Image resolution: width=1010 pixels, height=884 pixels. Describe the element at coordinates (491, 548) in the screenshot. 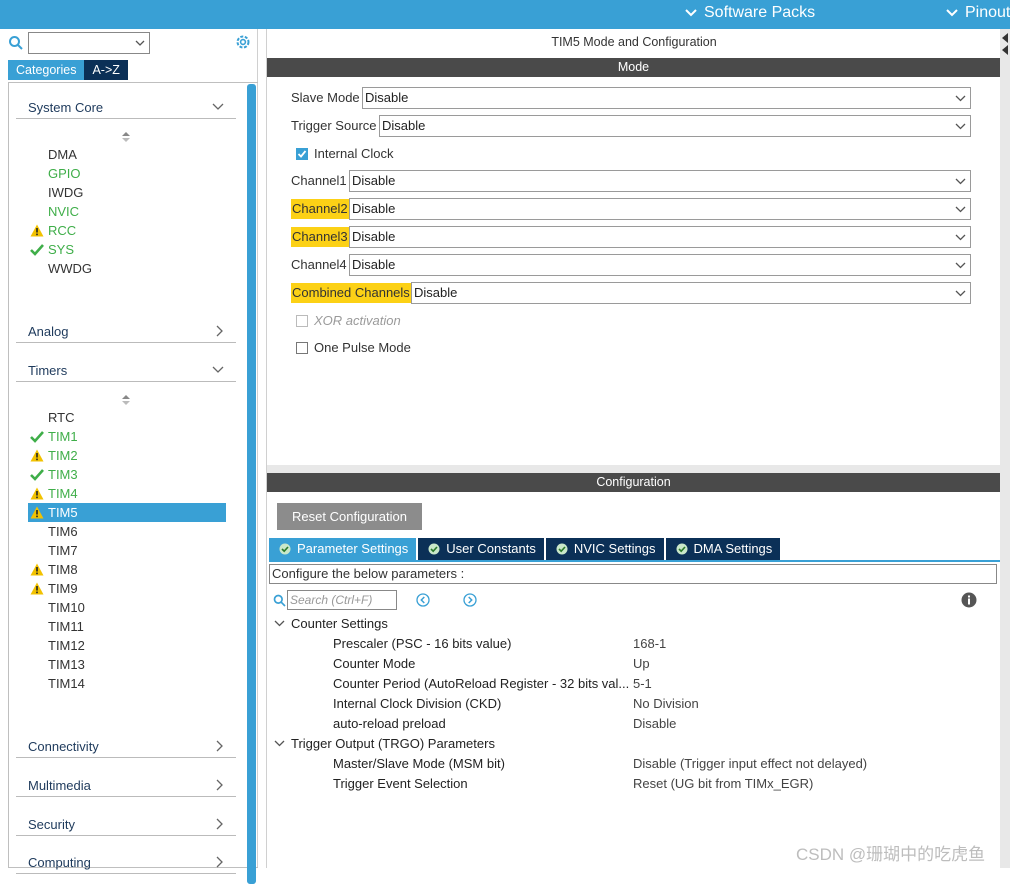

I see `tab-label: User Constants` at that location.